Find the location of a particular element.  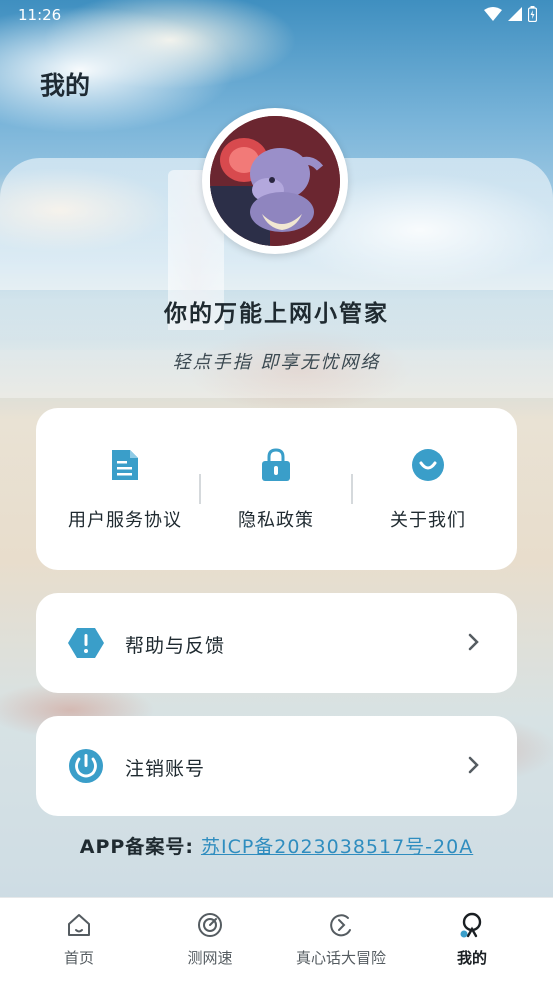

bottom-tab-bar: 首页 测网速 真心话大冒险 我的 is located at coordinates (276, 941).